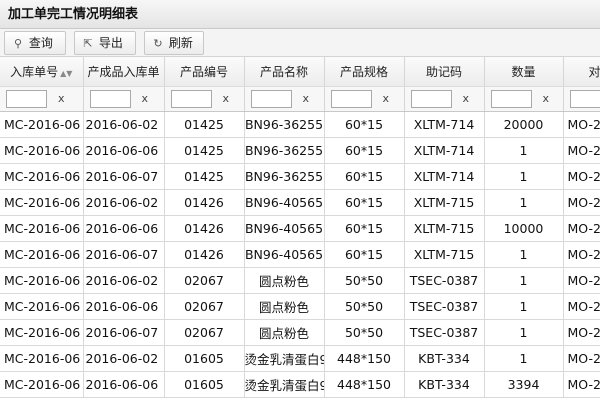  Describe the element at coordinates (300, 14) in the screenshot. I see `page-title: 加工单完工情况明细表` at that location.